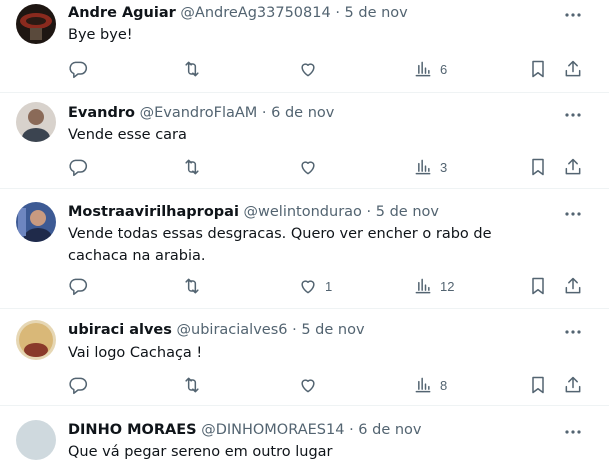  Describe the element at coordinates (331, 385) in the screenshot. I see `action-bar: 8` at that location.